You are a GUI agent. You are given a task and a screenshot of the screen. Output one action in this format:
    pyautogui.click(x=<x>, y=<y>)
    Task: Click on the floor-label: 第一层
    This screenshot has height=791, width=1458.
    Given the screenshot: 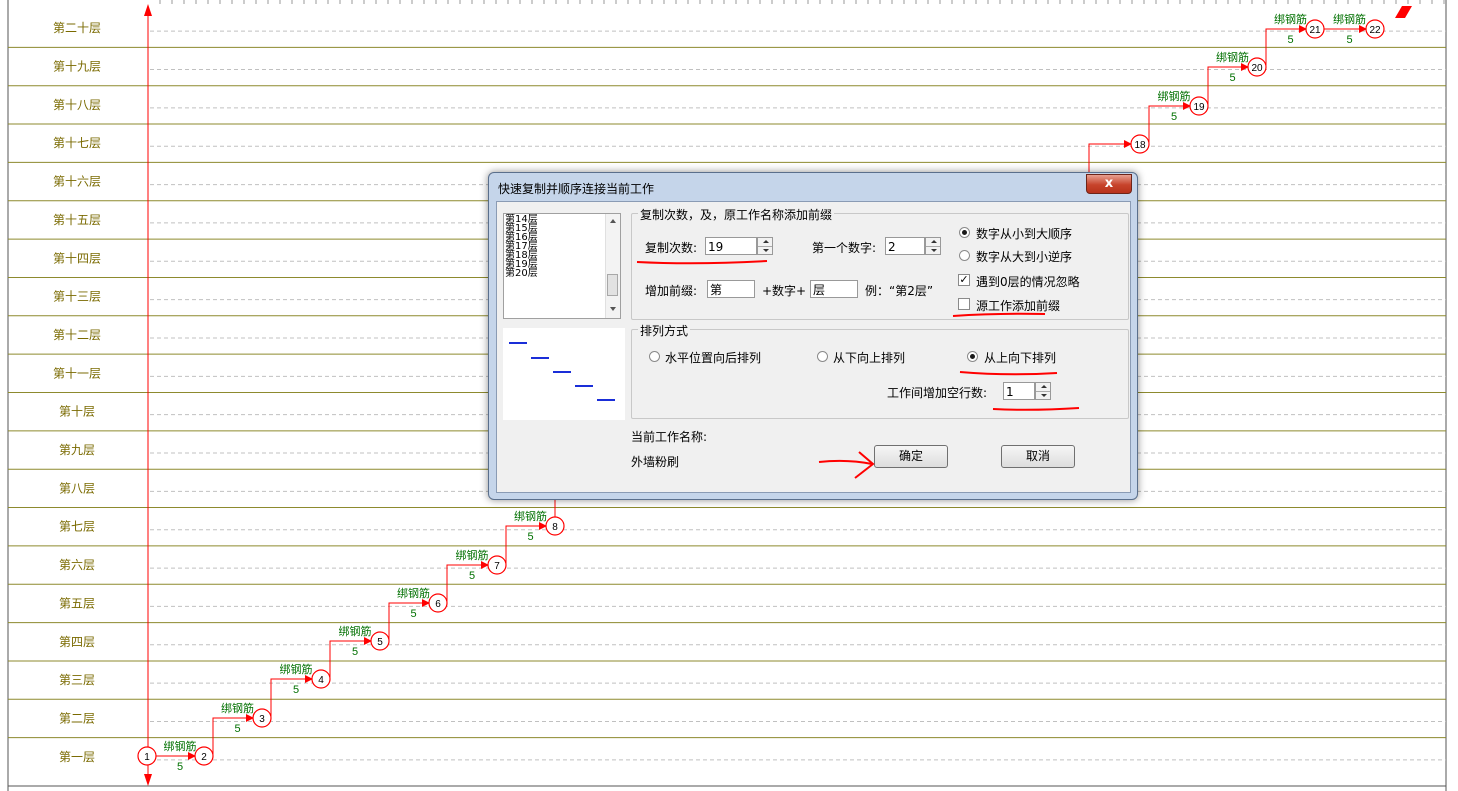 What is the action you would take?
    pyautogui.click(x=77, y=757)
    